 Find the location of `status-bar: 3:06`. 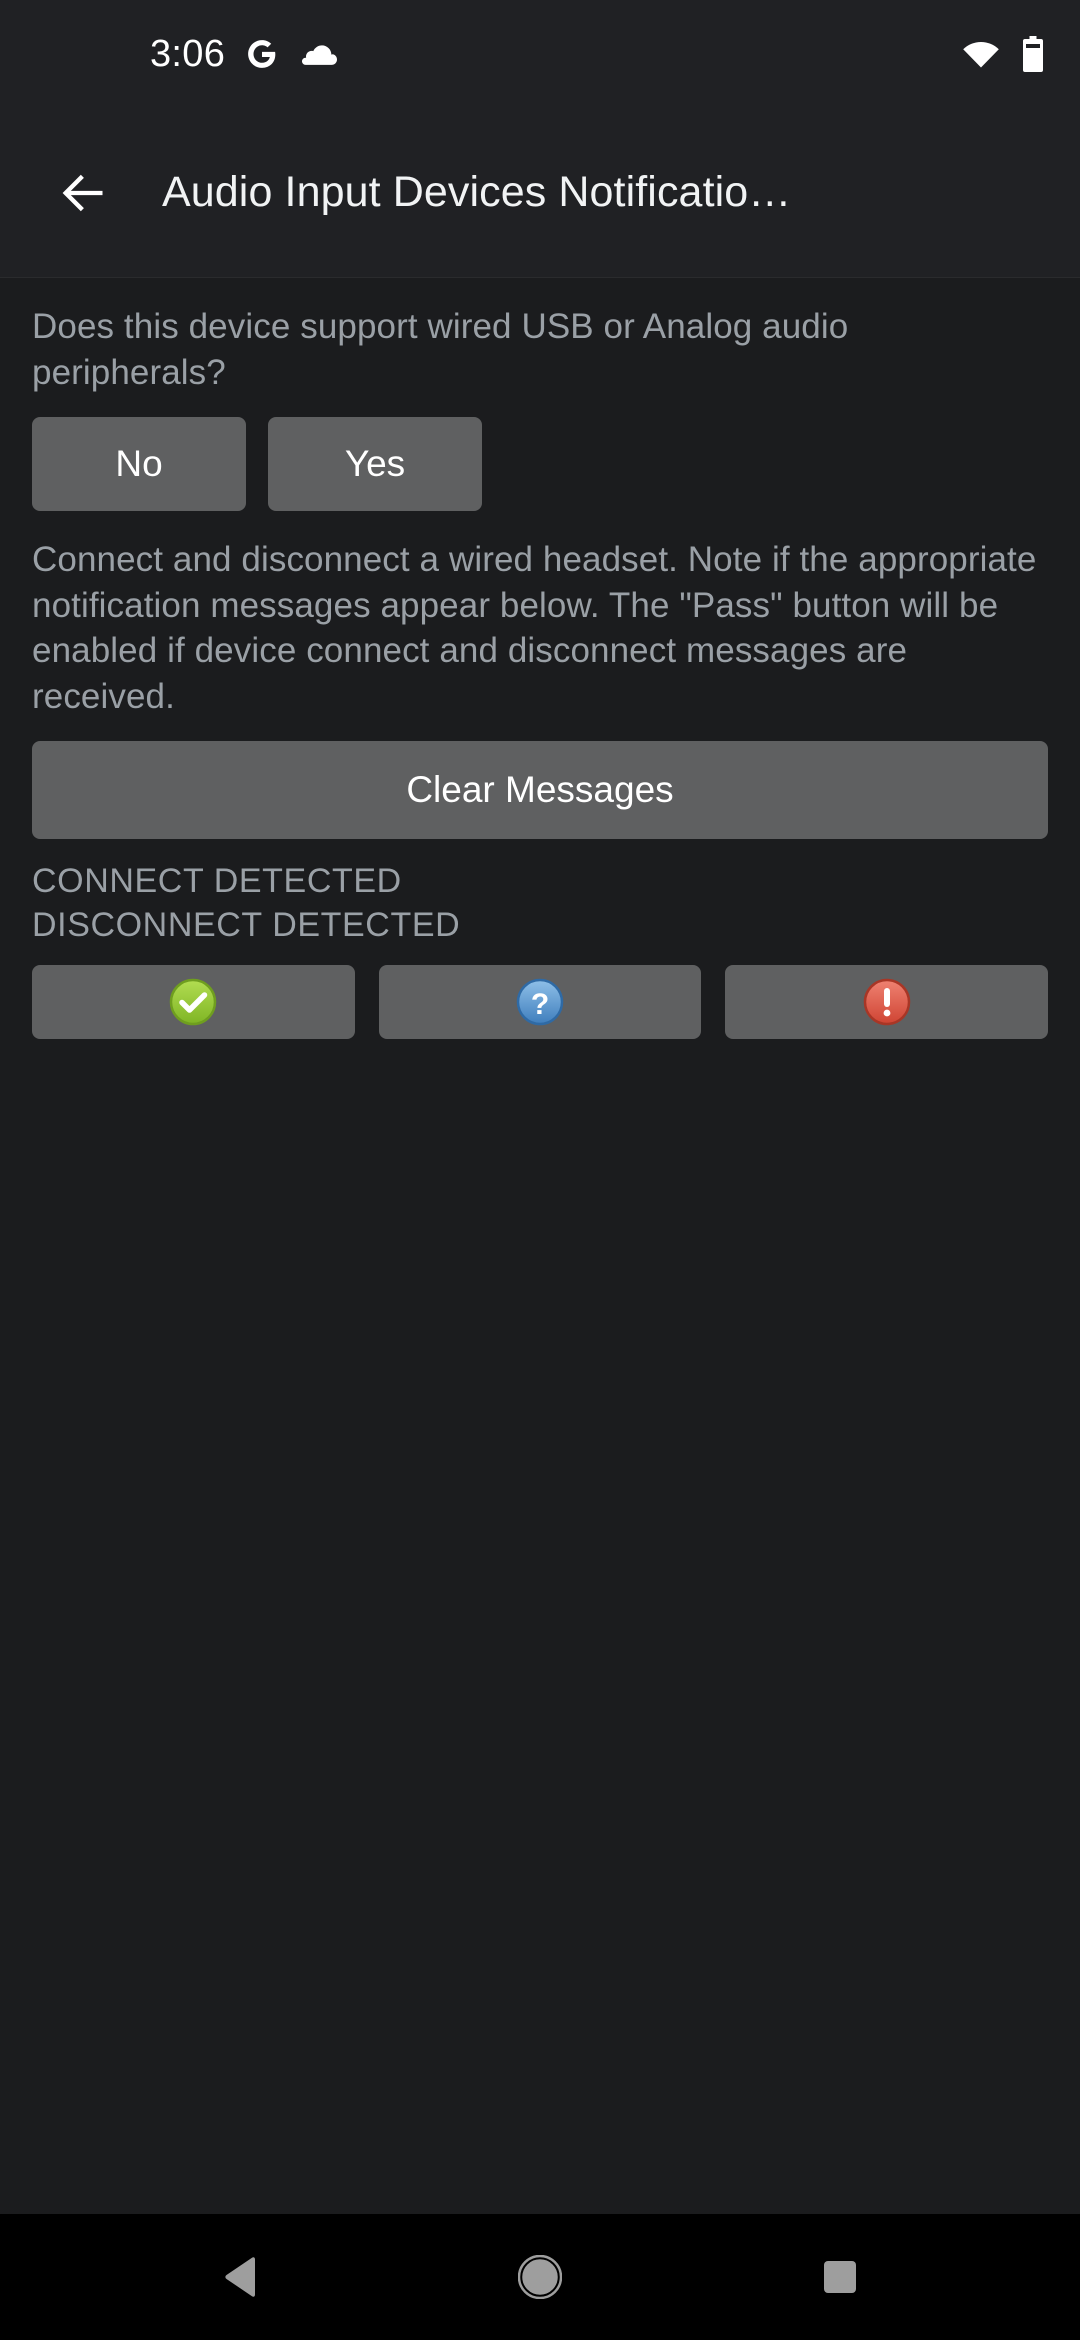

status-bar: 3:06 is located at coordinates (540, 54).